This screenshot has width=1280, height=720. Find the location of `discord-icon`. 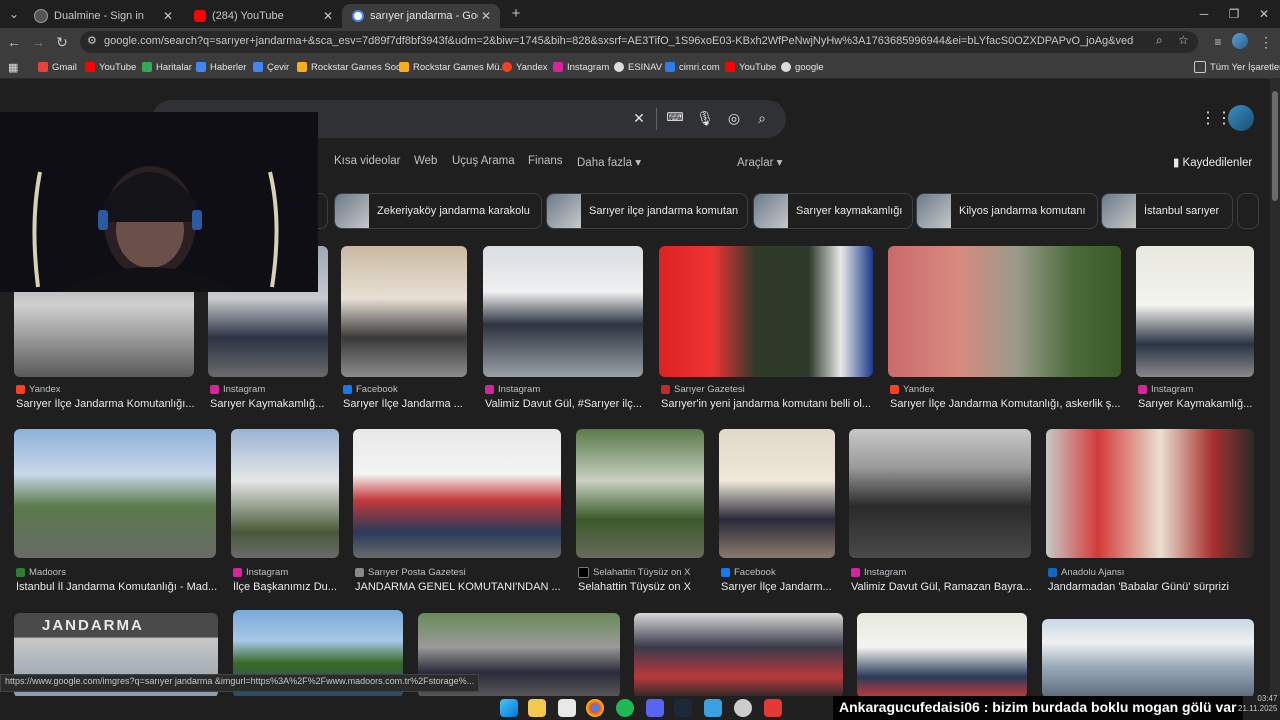

discord-icon is located at coordinates (655, 708).